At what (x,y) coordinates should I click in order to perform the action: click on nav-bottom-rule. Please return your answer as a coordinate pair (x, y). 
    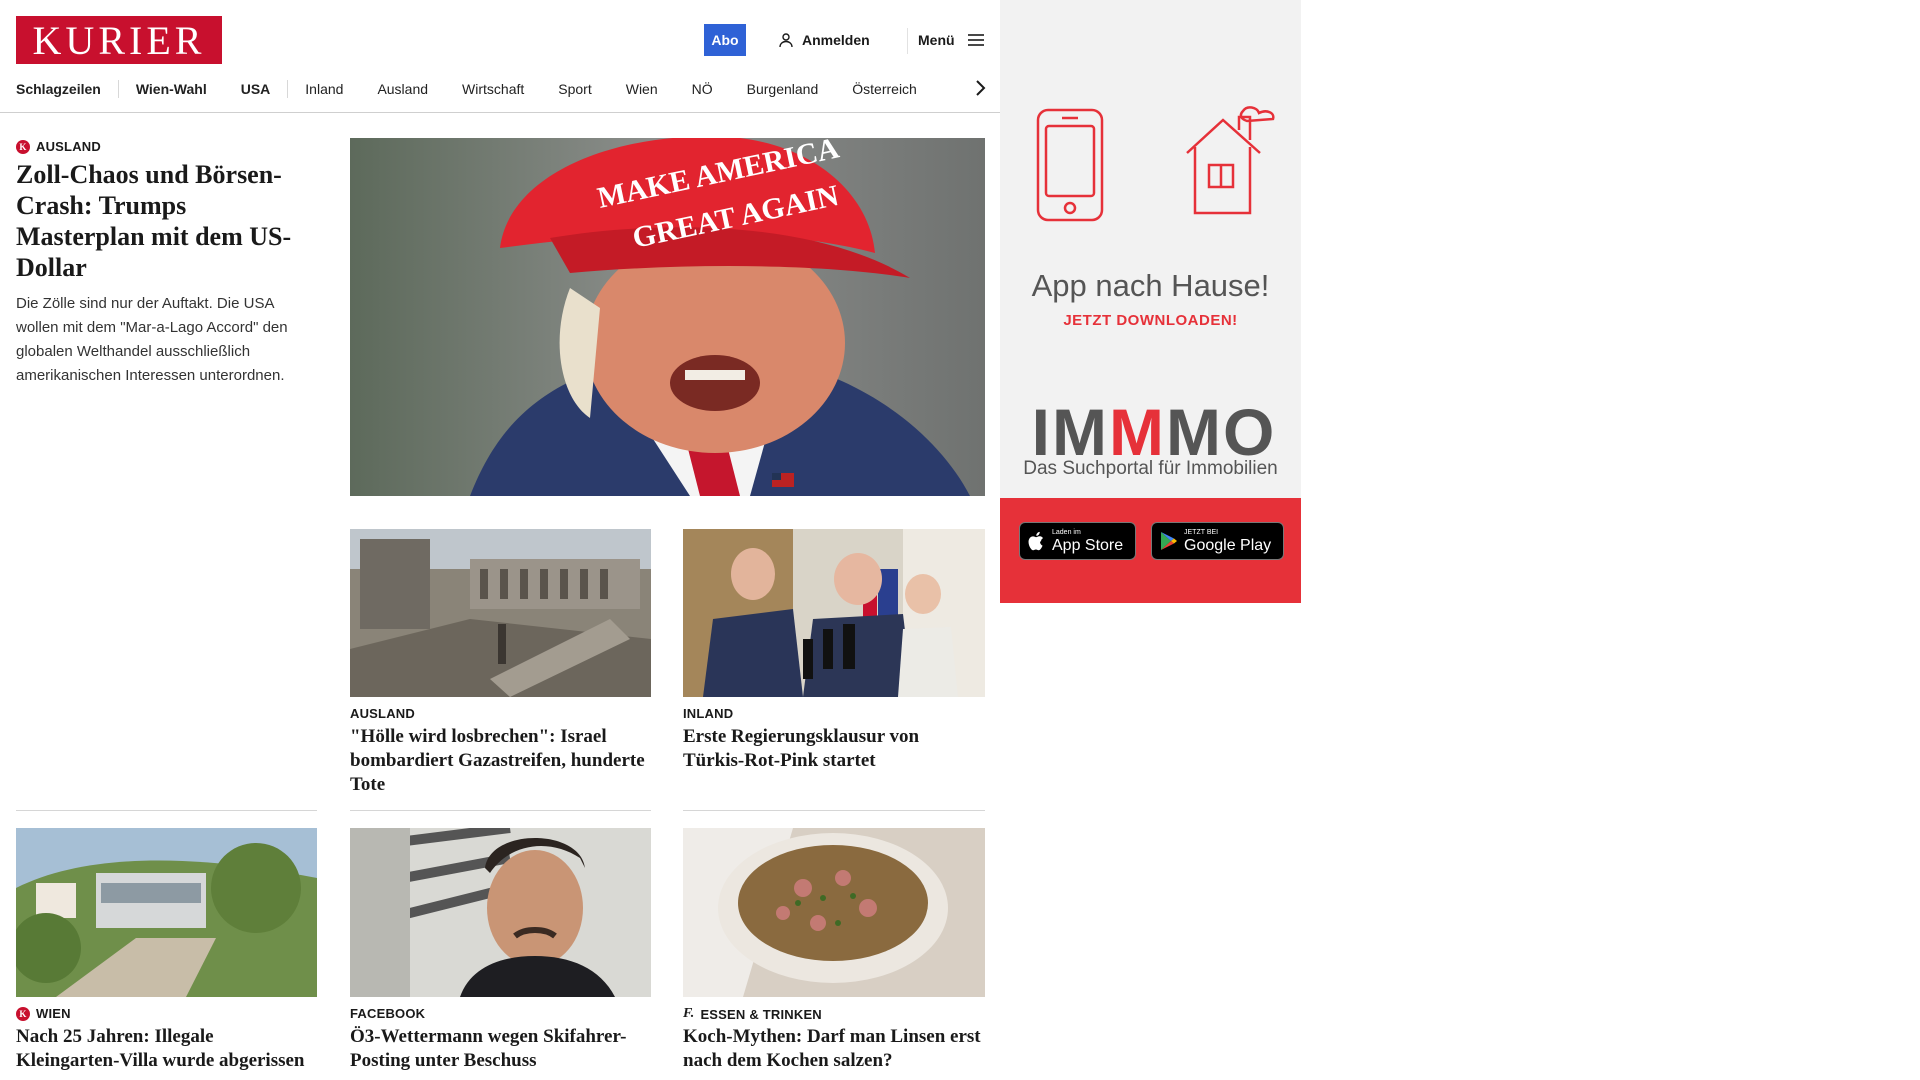
    Looking at the image, I should click on (500, 112).